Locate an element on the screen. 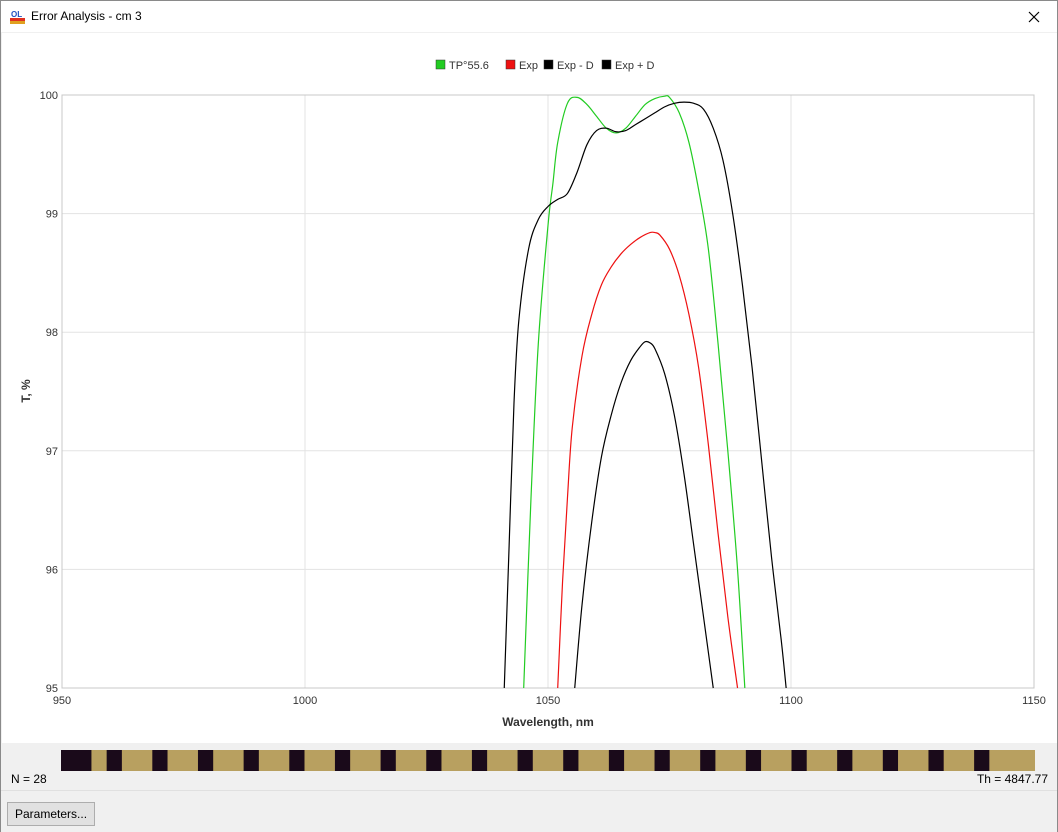  x-tick-label: 1050 is located at coordinates (548, 701).